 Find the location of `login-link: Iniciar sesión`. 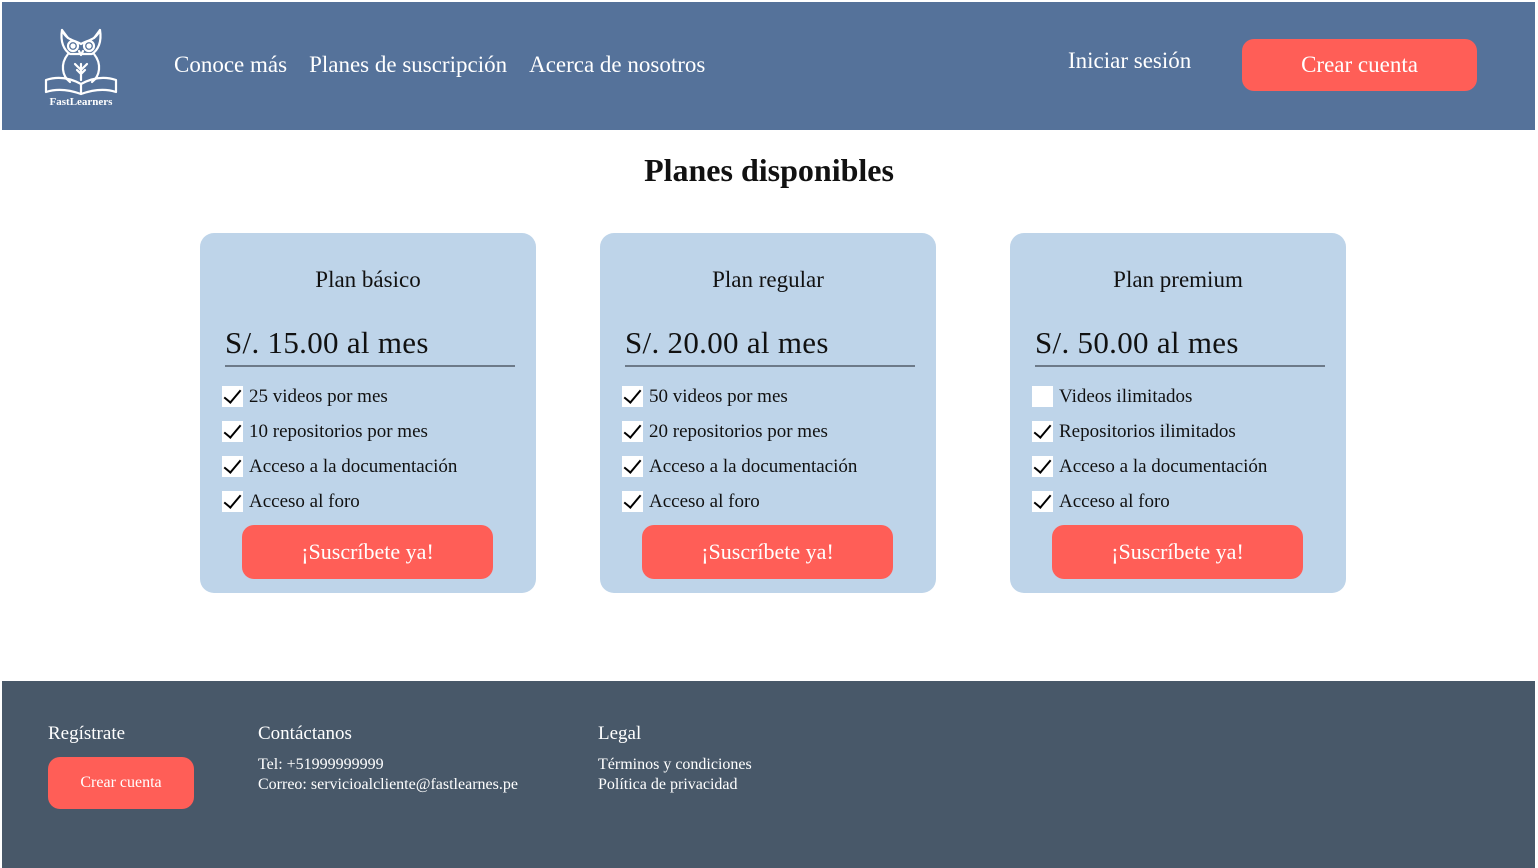

login-link: Iniciar sesión is located at coordinates (1129, 61).